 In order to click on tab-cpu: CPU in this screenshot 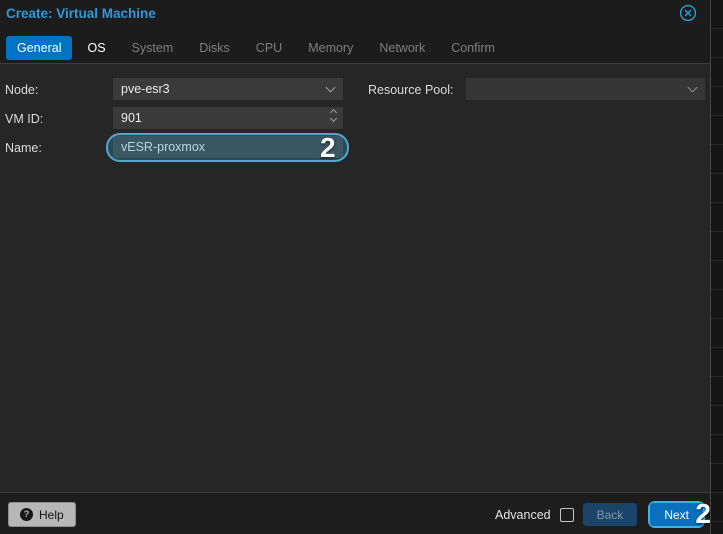, I will do `click(269, 48)`.